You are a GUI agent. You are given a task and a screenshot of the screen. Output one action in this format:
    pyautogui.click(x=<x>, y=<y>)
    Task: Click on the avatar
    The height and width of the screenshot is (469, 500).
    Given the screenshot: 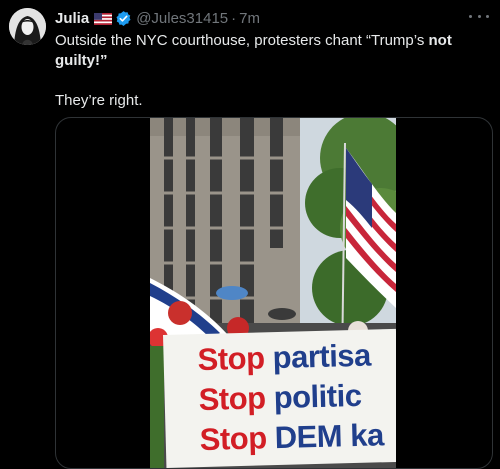 What is the action you would take?
    pyautogui.click(x=27, y=26)
    